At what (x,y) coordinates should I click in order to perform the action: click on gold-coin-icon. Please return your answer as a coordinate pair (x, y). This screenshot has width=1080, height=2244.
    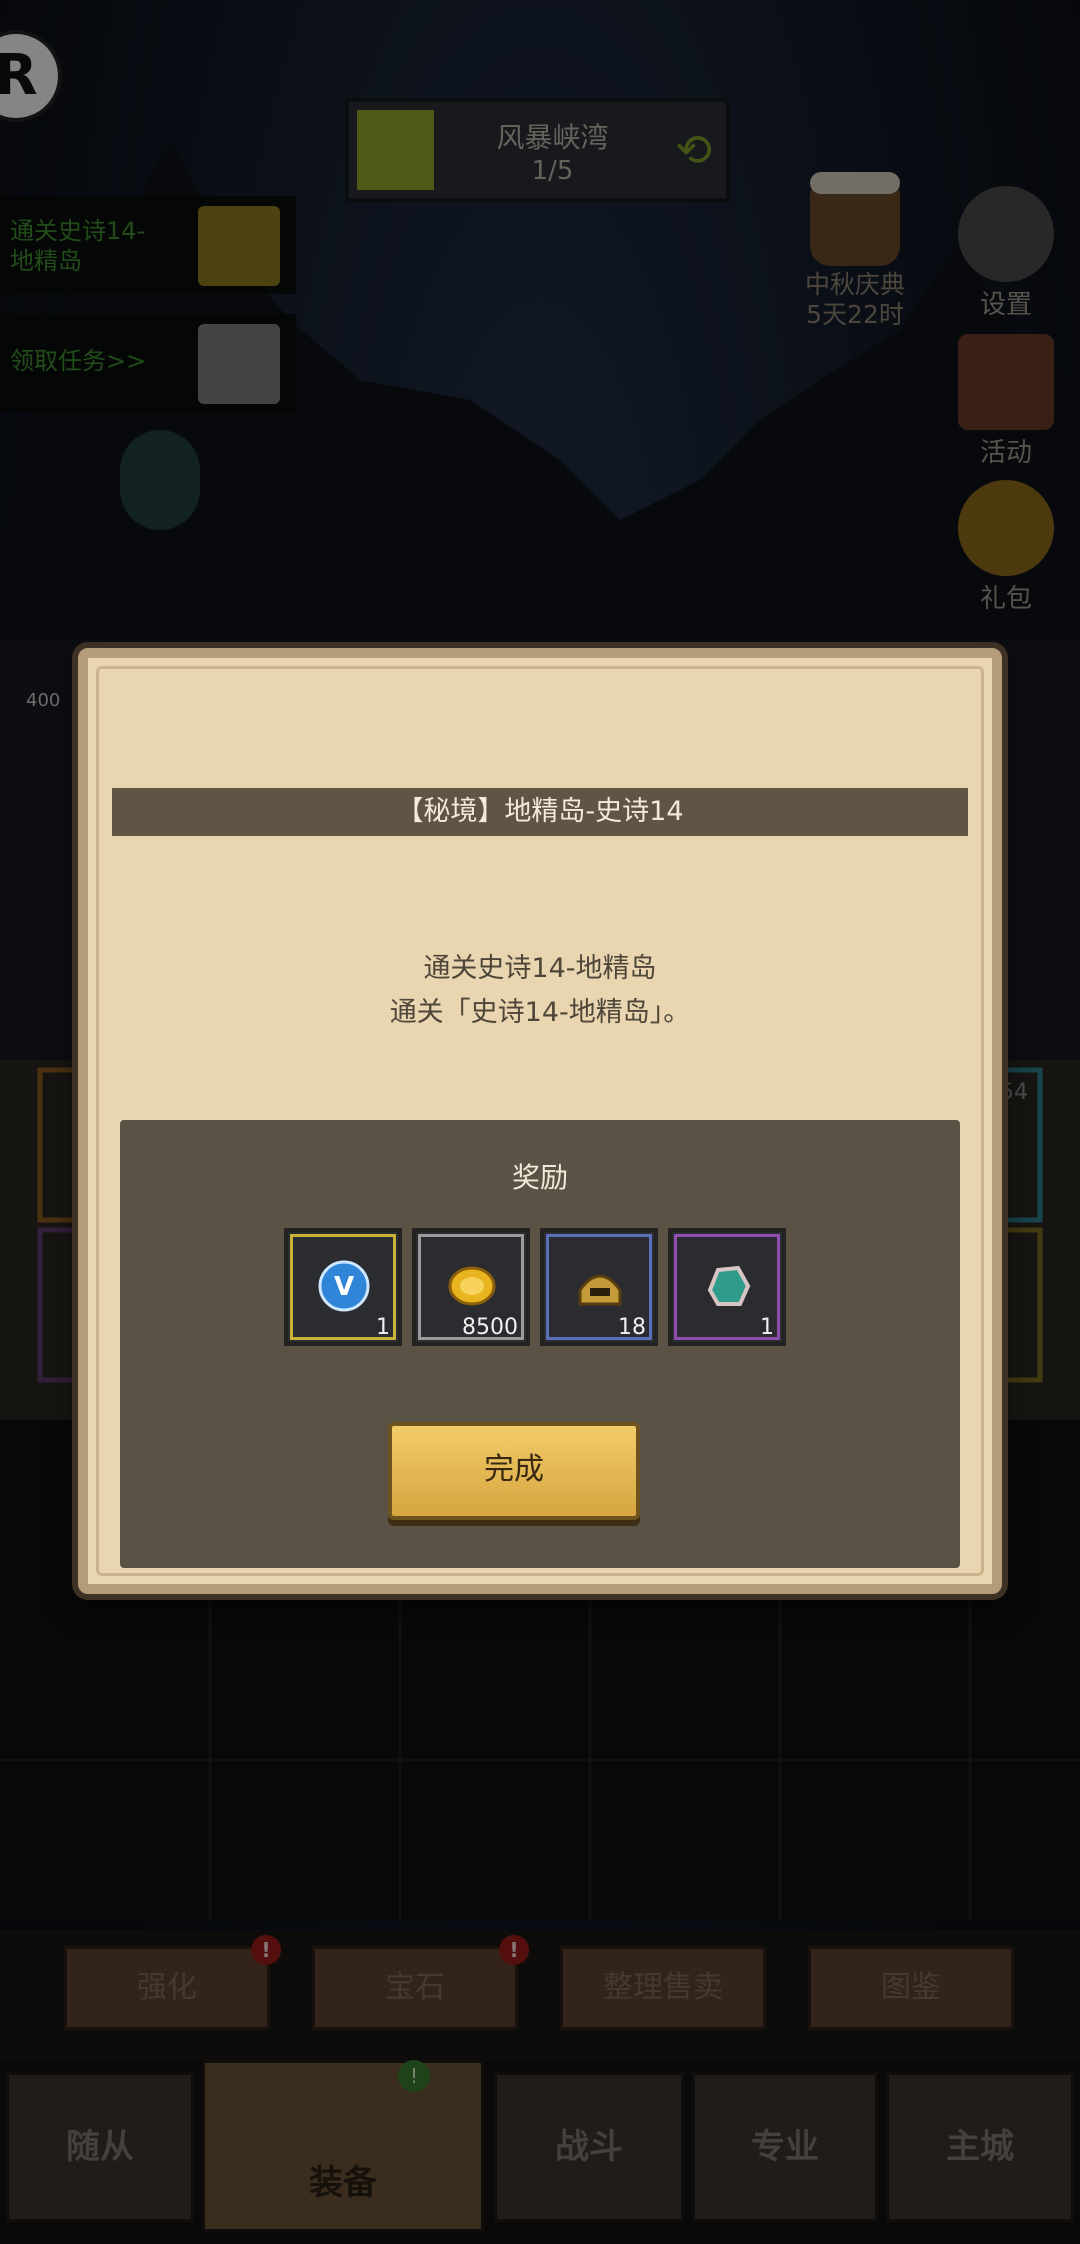
    Looking at the image, I should click on (472, 1286).